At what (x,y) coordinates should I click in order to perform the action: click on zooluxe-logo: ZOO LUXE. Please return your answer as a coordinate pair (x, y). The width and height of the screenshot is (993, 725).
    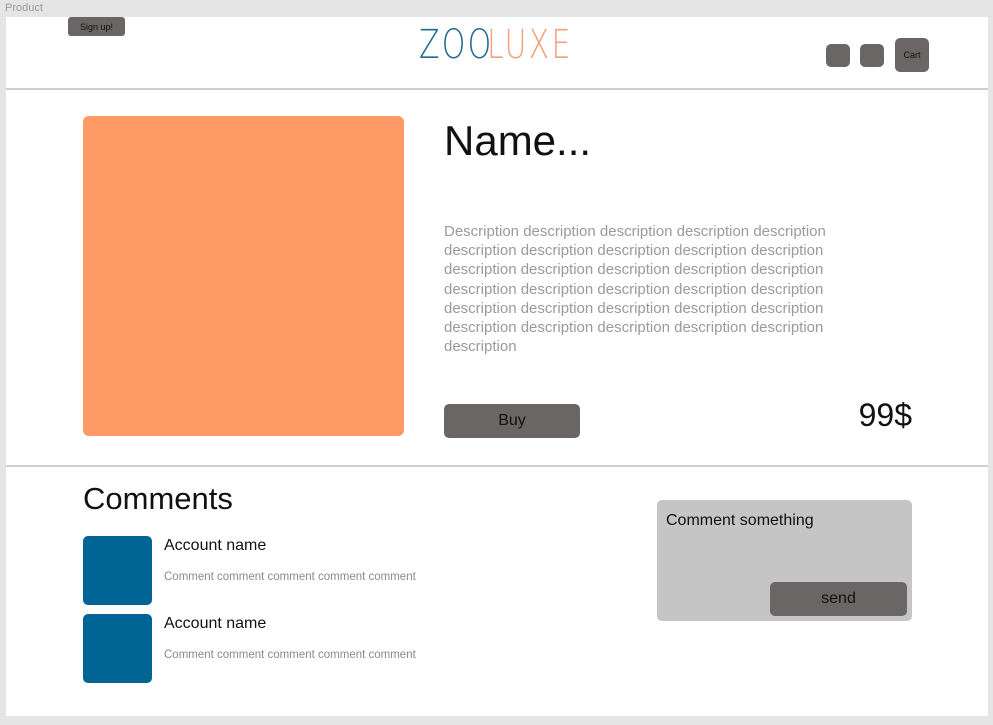
    Looking at the image, I should click on (494, 45).